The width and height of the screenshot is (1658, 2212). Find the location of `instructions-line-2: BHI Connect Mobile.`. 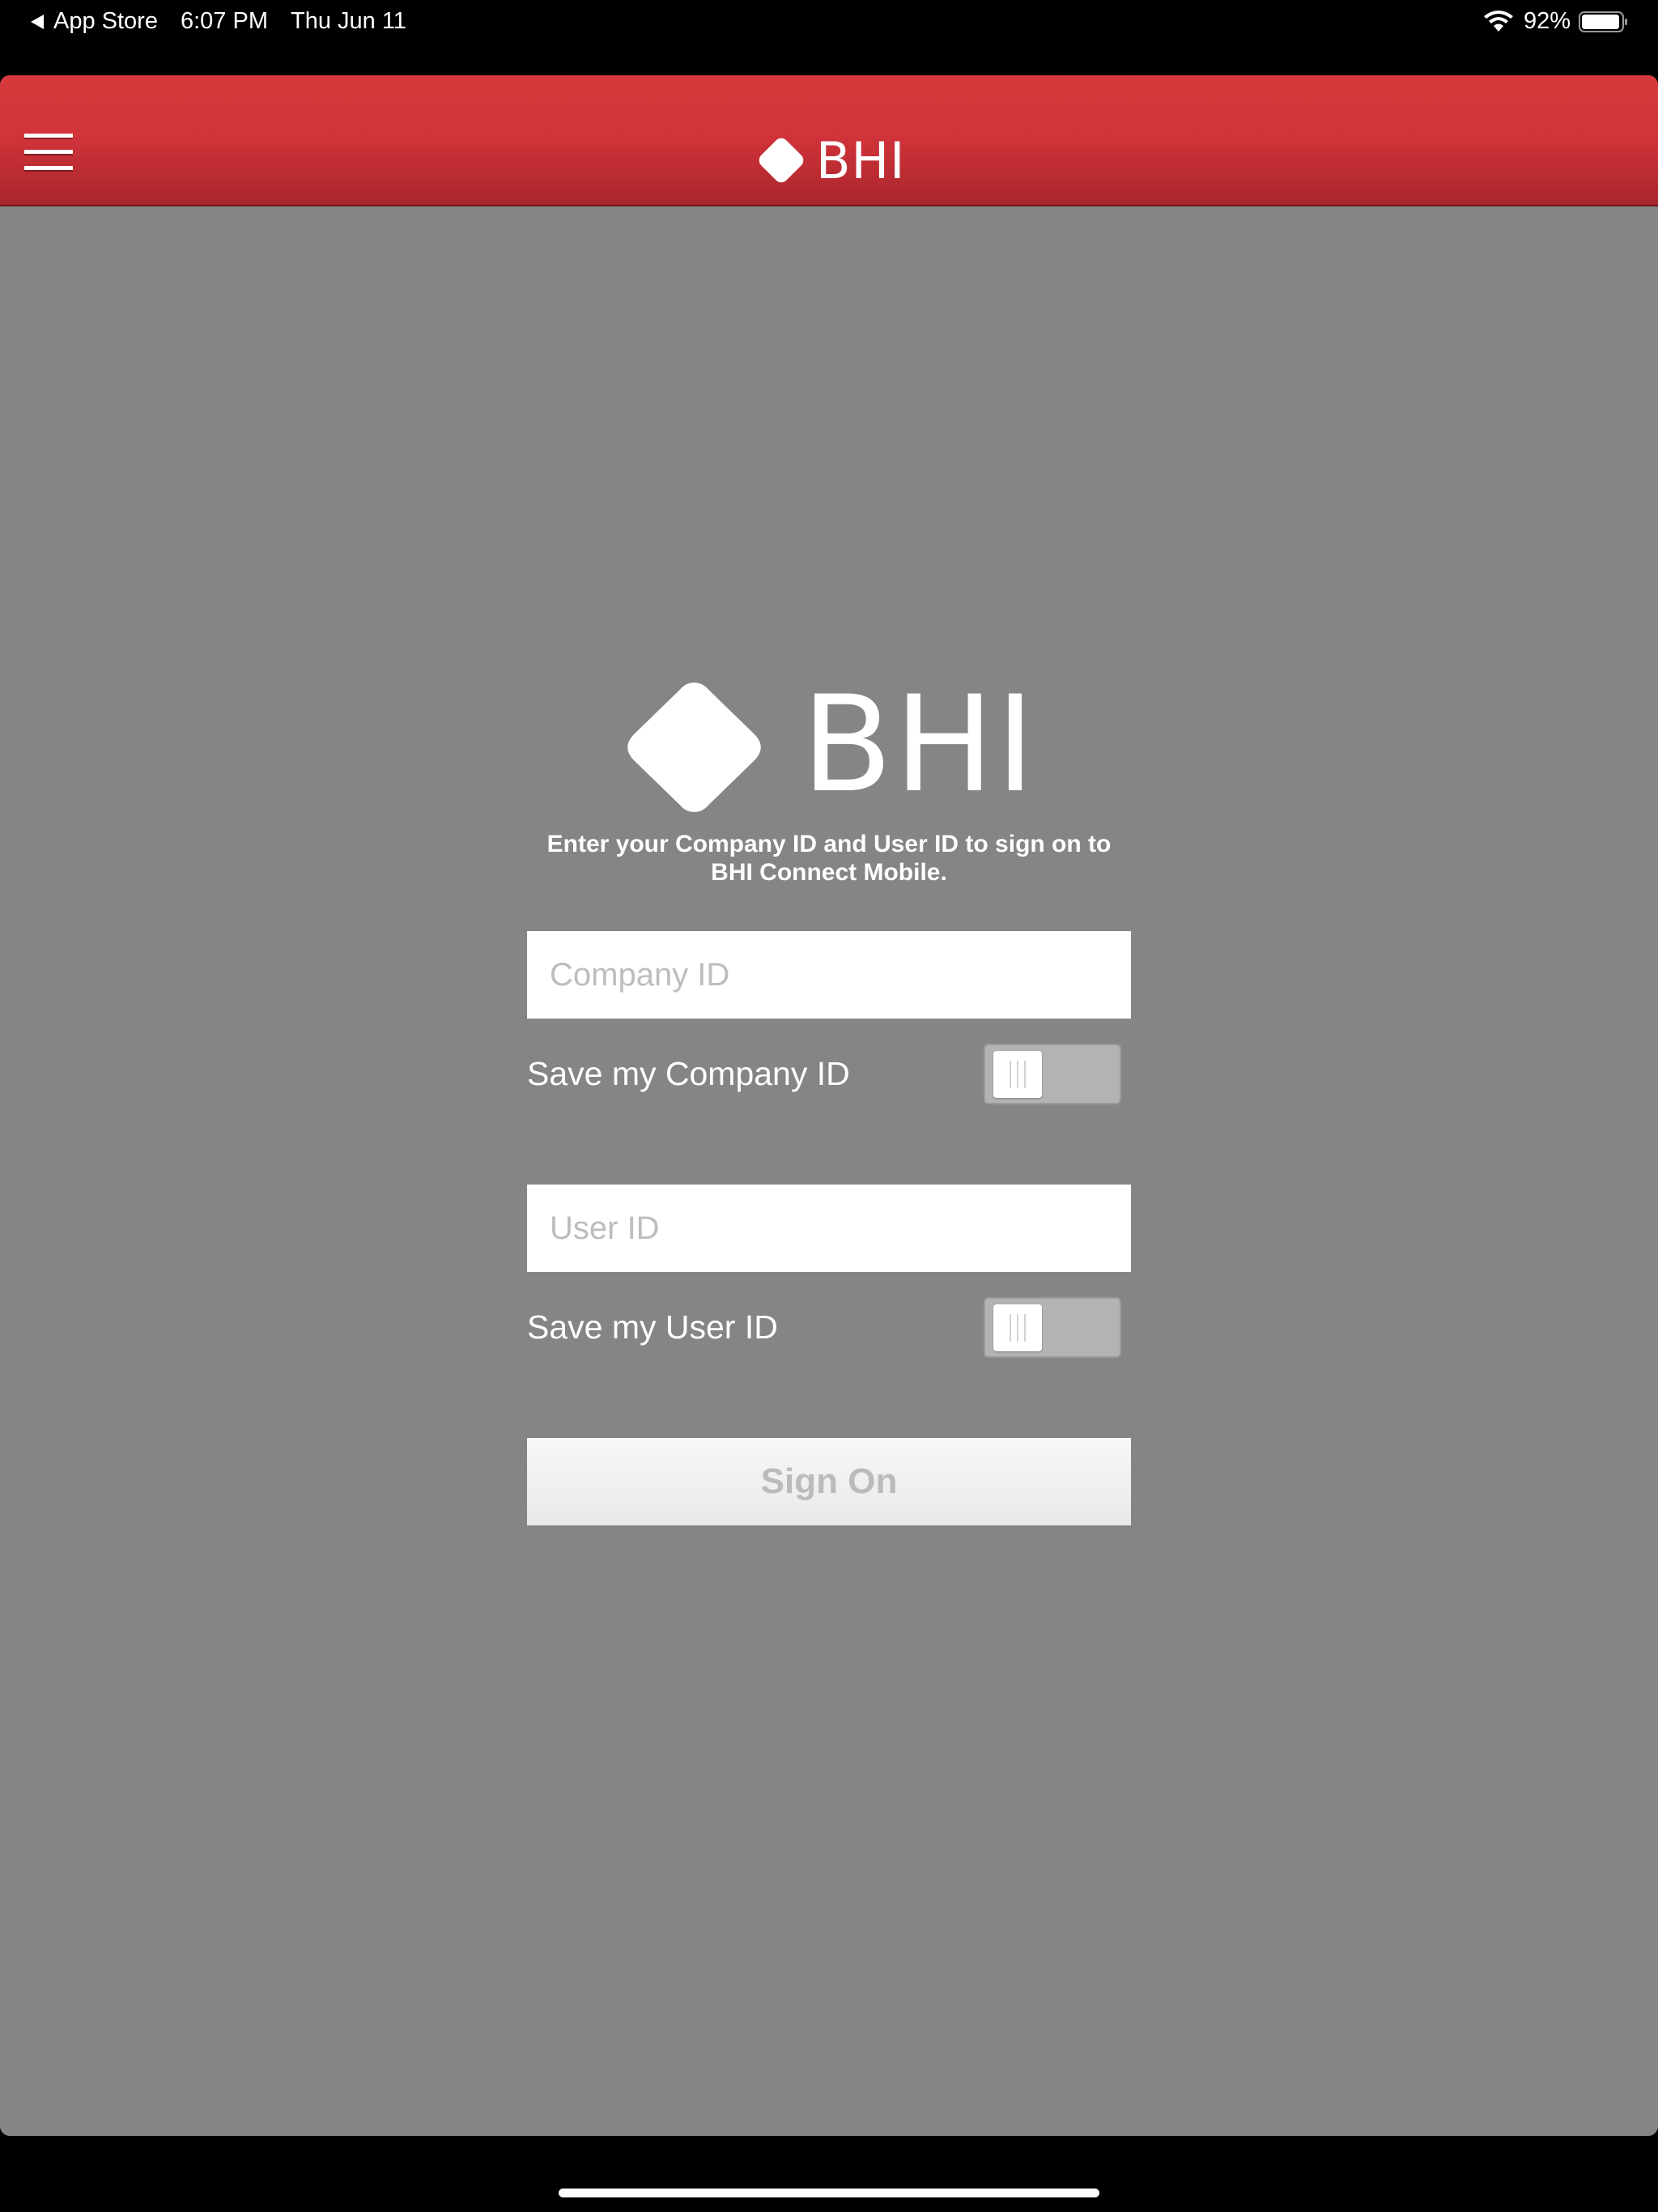

instructions-line-2: BHI Connect Mobile. is located at coordinates (829, 873).